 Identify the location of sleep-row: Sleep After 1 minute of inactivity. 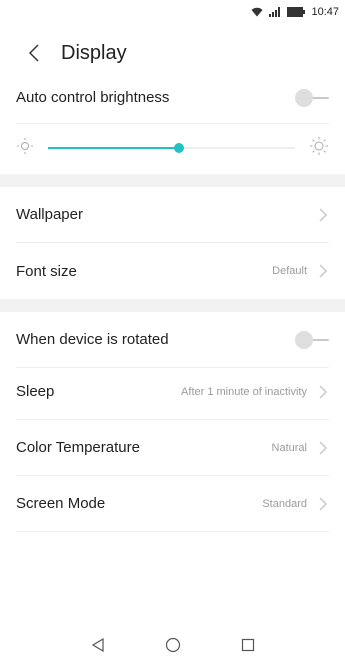
(172, 392).